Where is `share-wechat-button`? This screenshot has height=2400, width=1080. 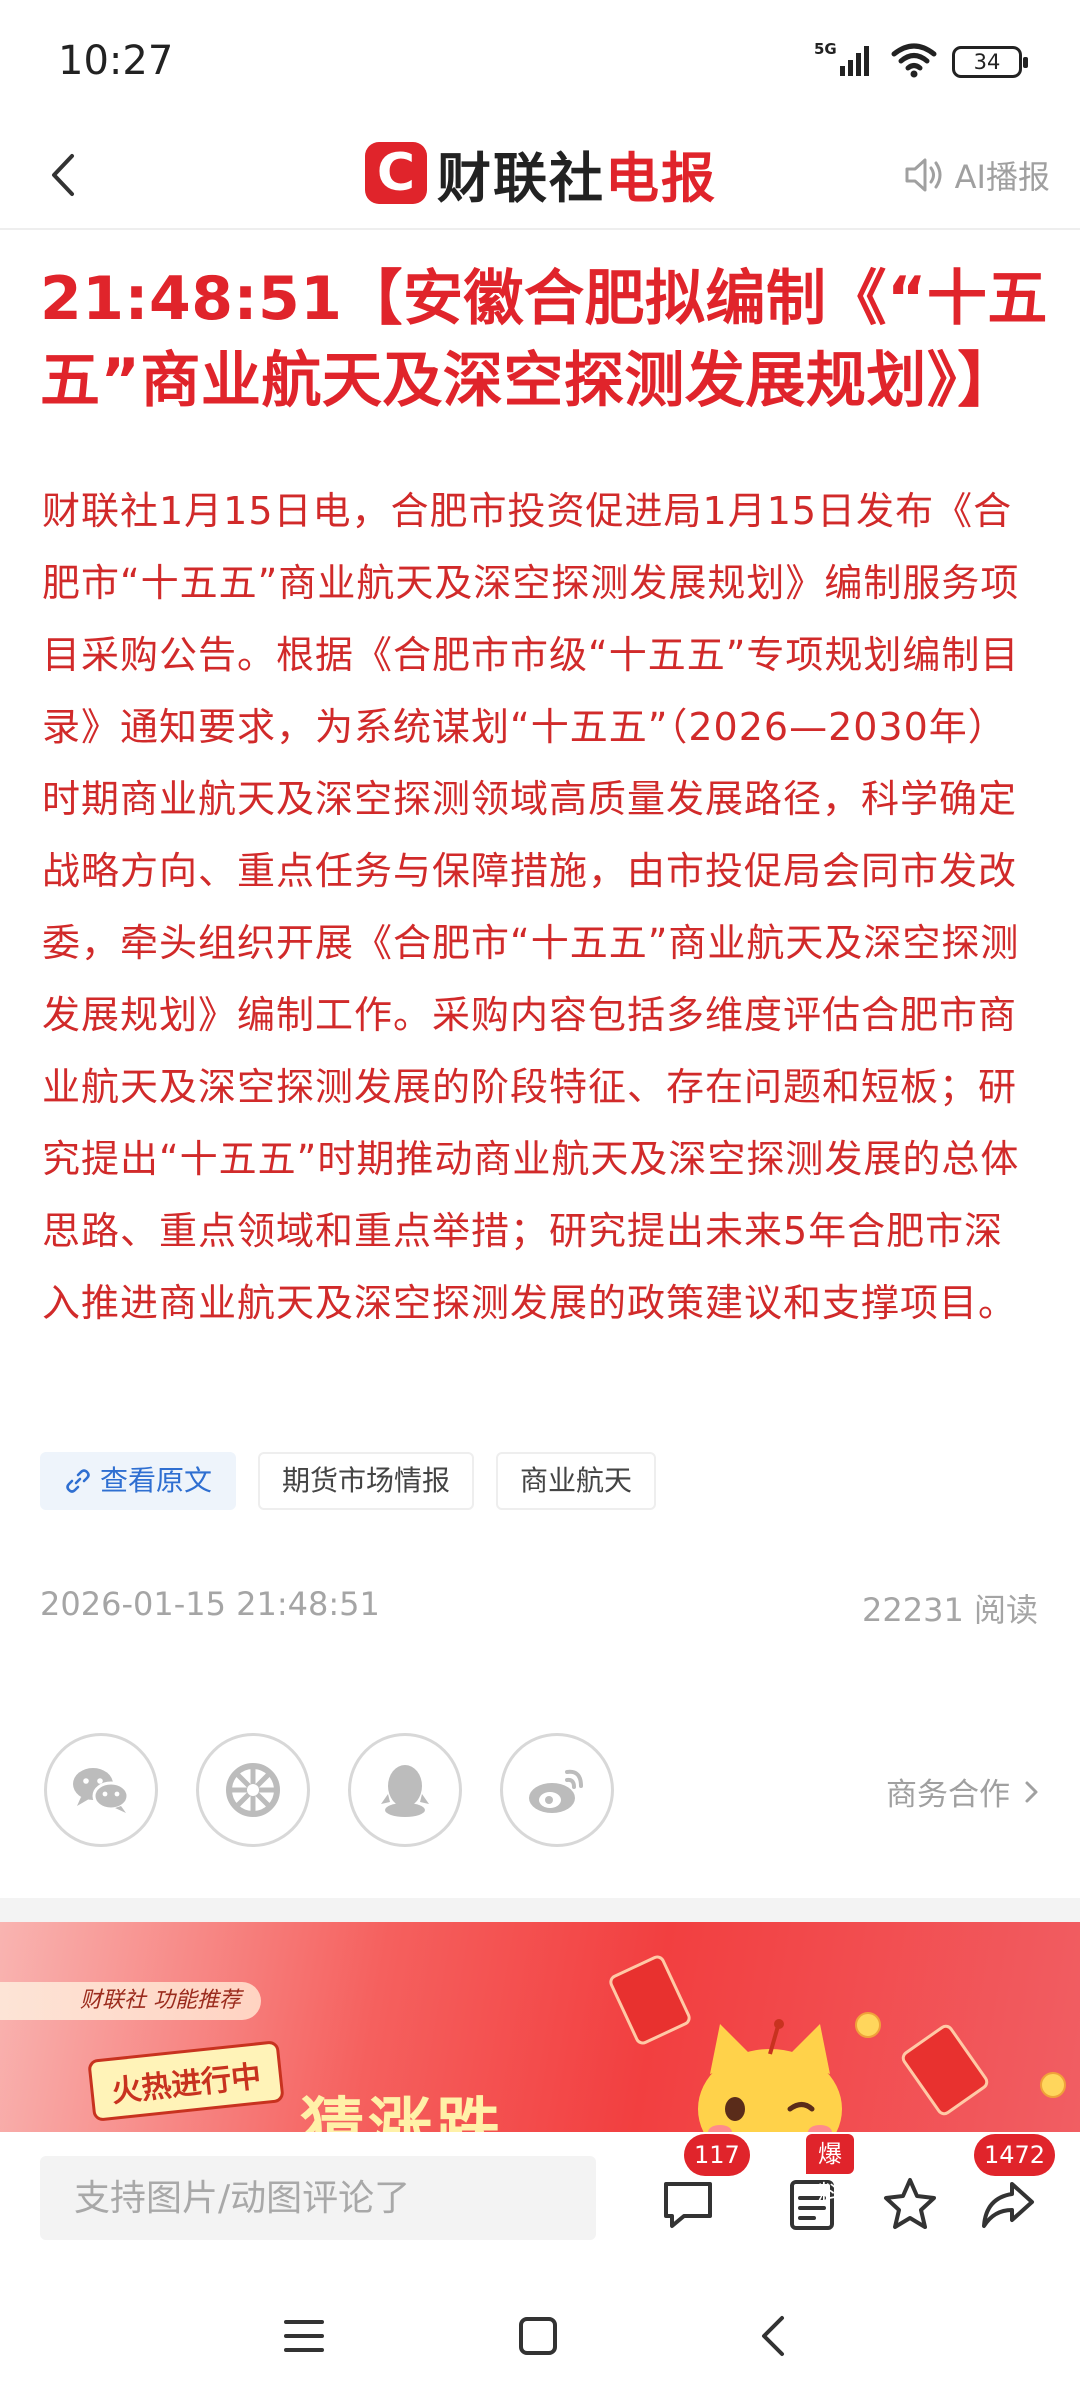 share-wechat-button is located at coordinates (101, 1790).